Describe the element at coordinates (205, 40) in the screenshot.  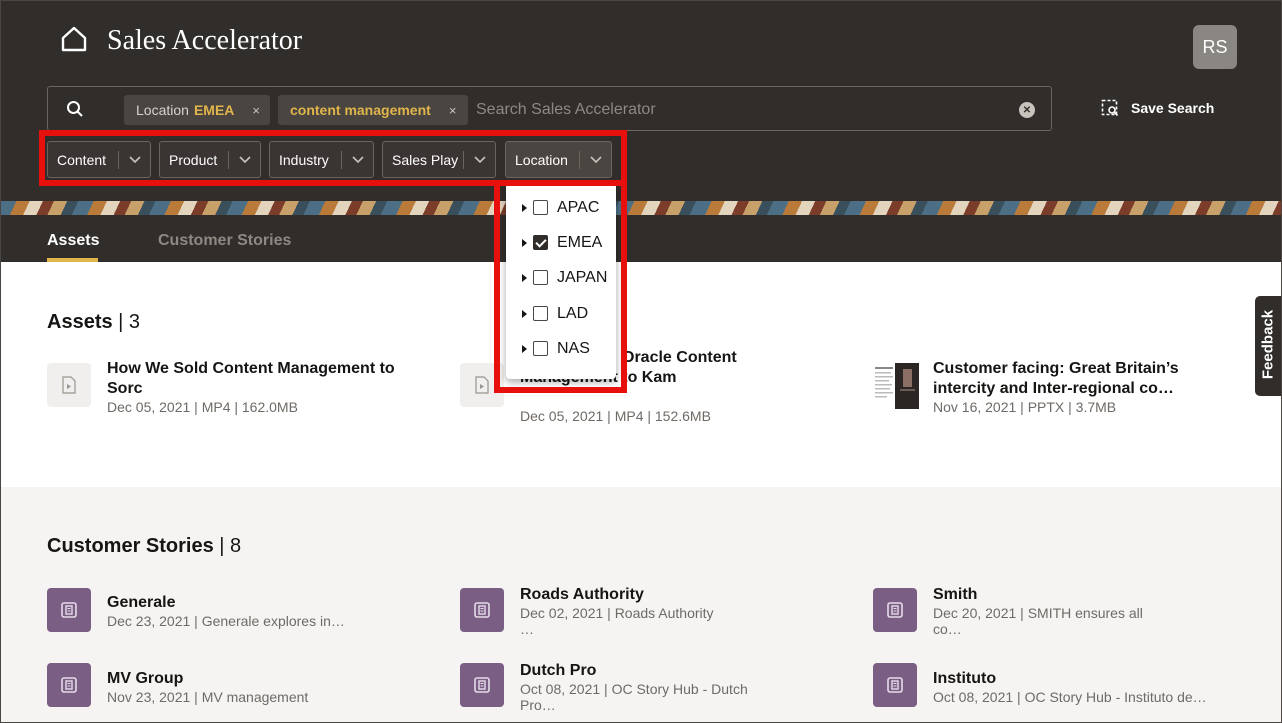
I see `app-title: Sales Accelerator` at that location.